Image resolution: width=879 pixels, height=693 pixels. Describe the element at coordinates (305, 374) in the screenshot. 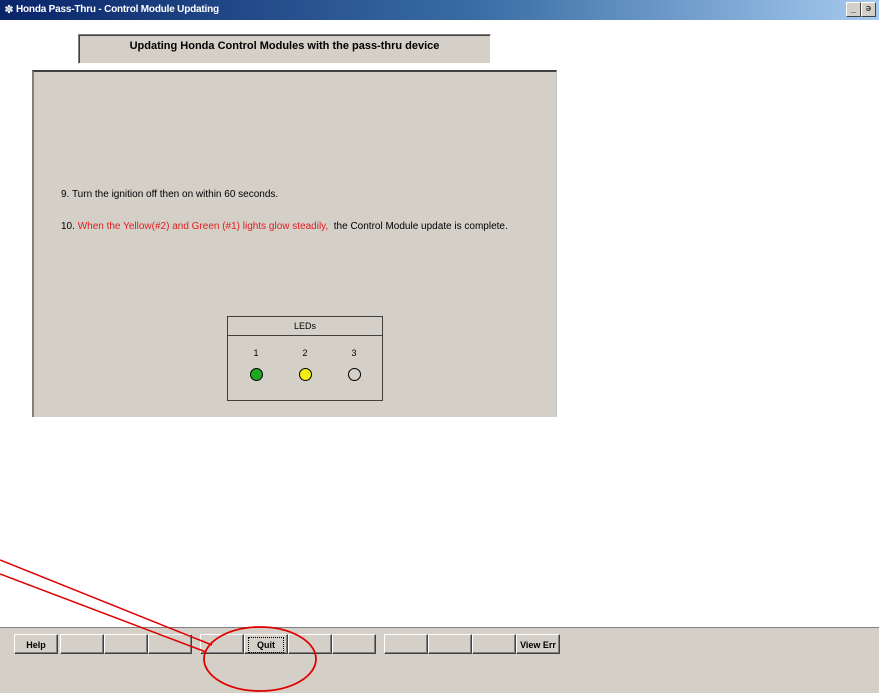

I see `led-2-yellow-indicator` at that location.